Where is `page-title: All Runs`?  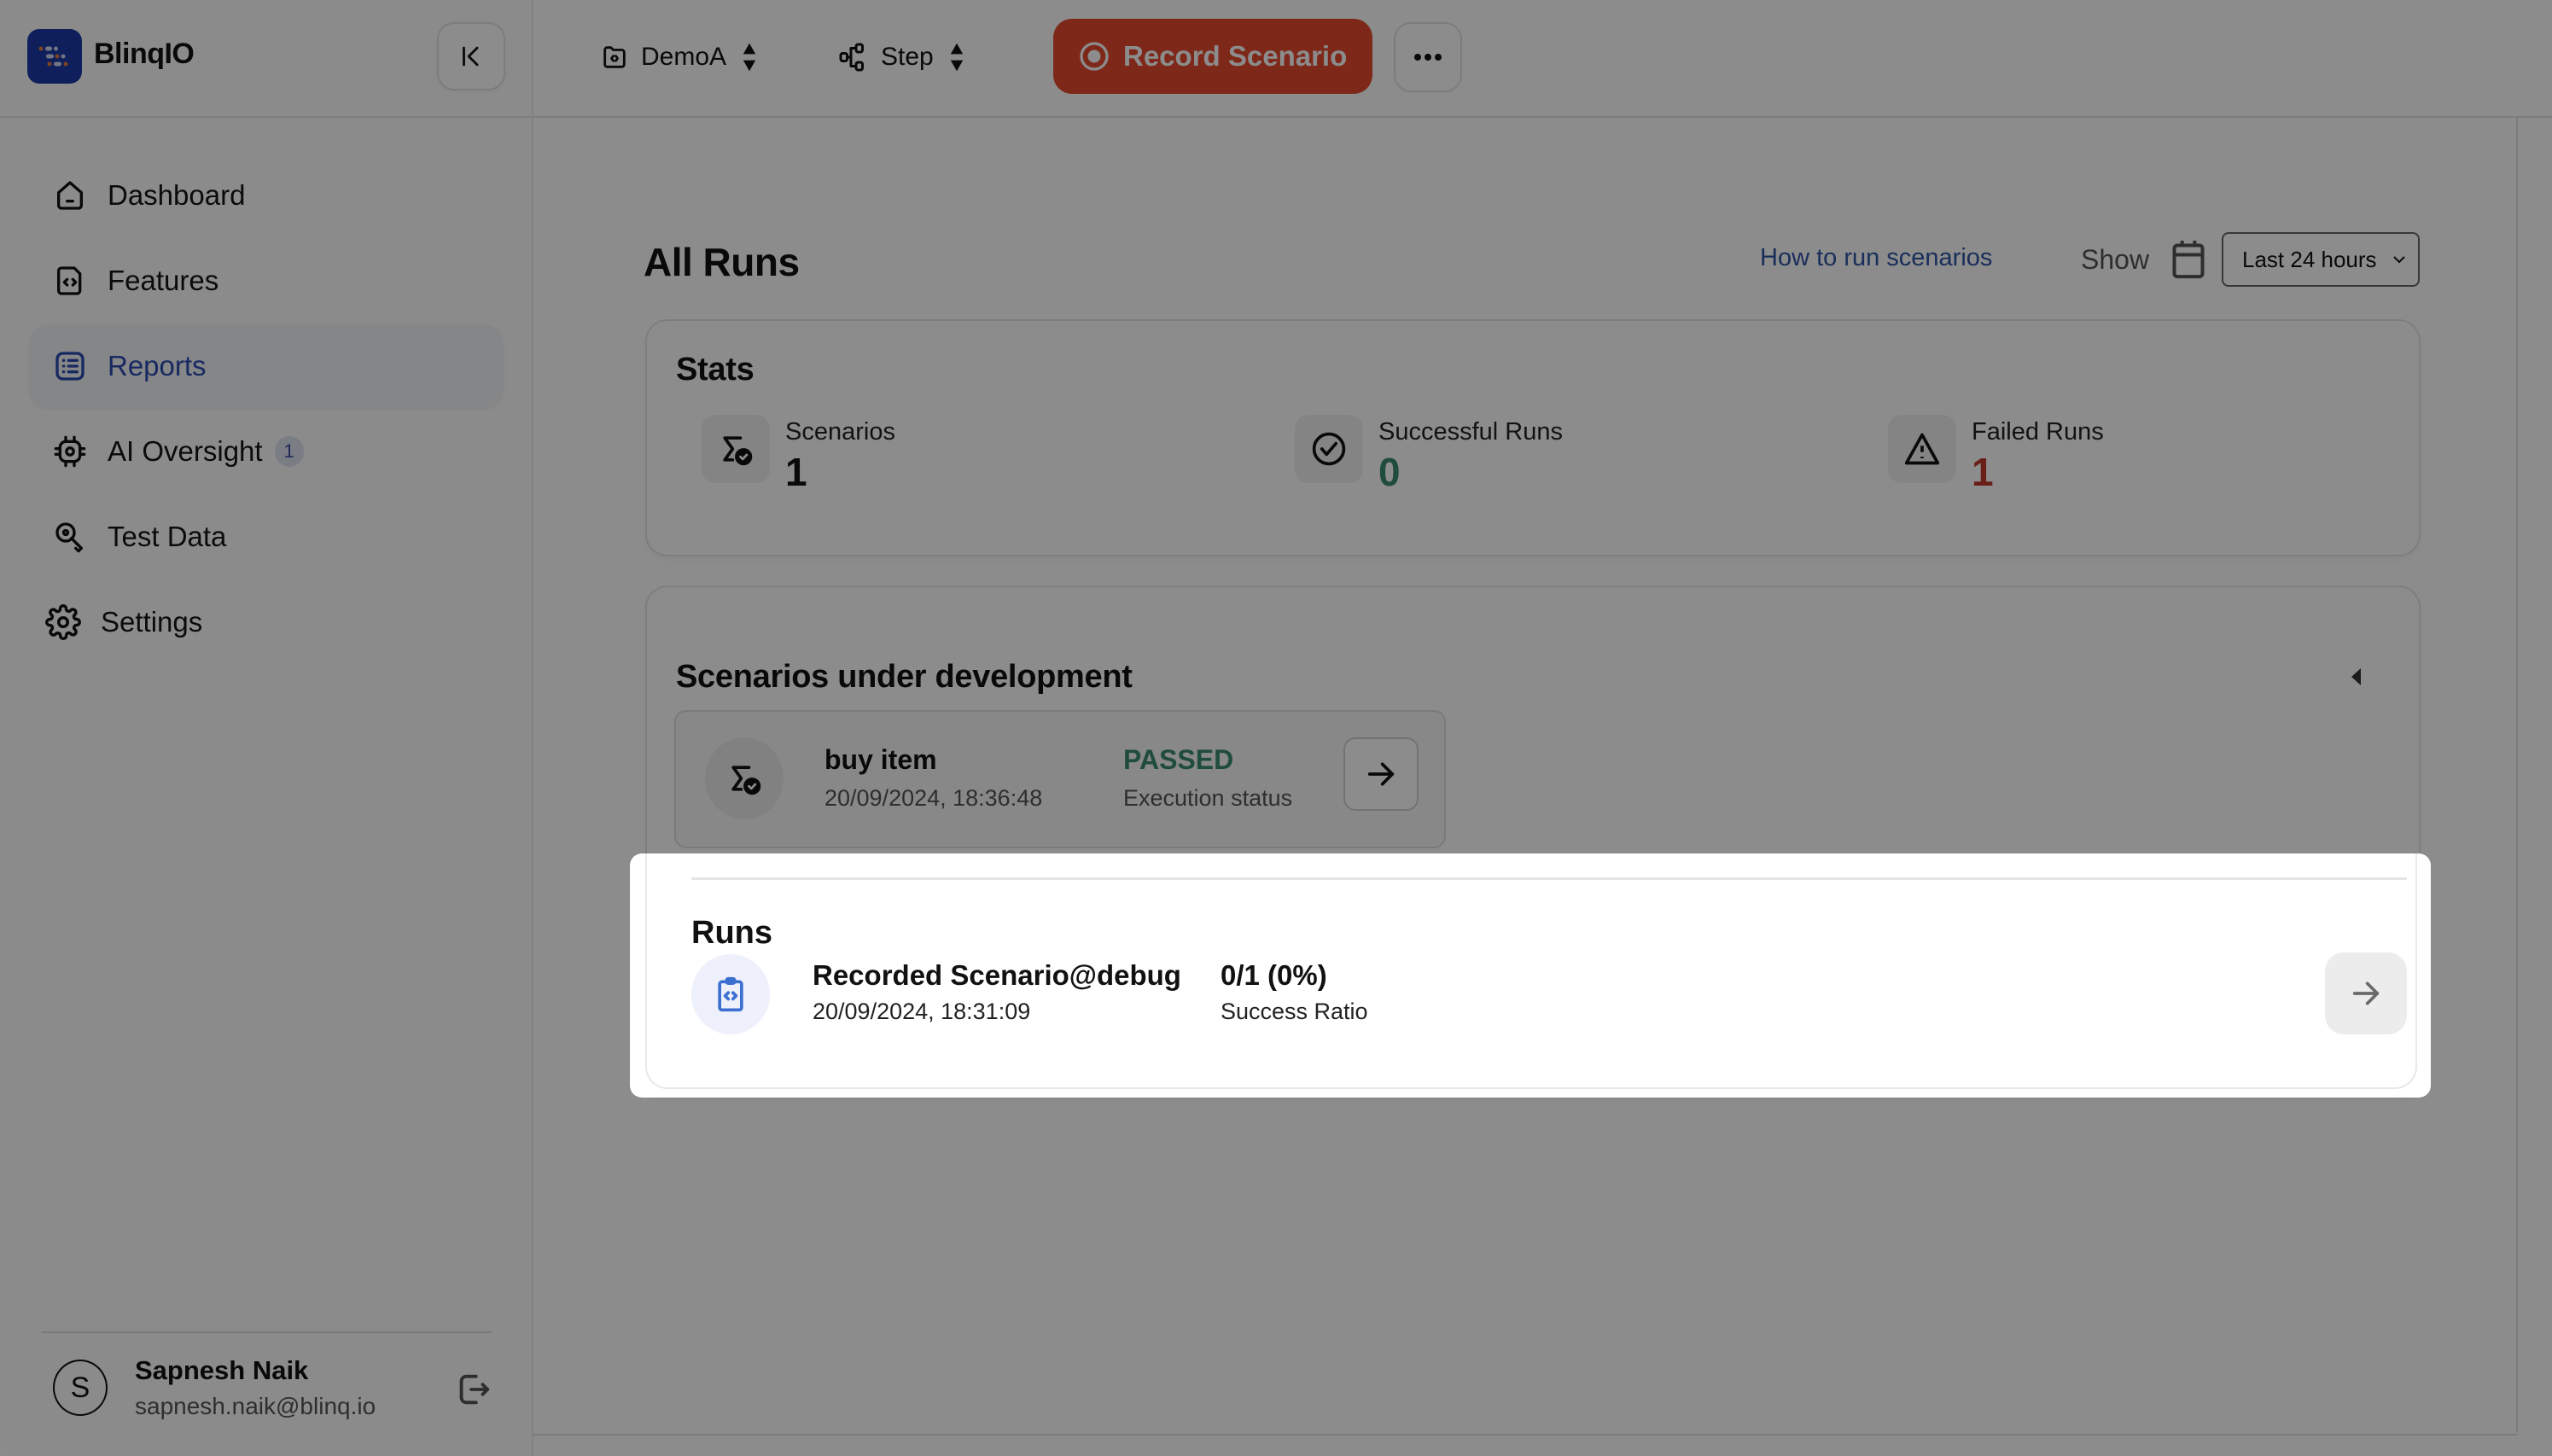 page-title: All Runs is located at coordinates (722, 262).